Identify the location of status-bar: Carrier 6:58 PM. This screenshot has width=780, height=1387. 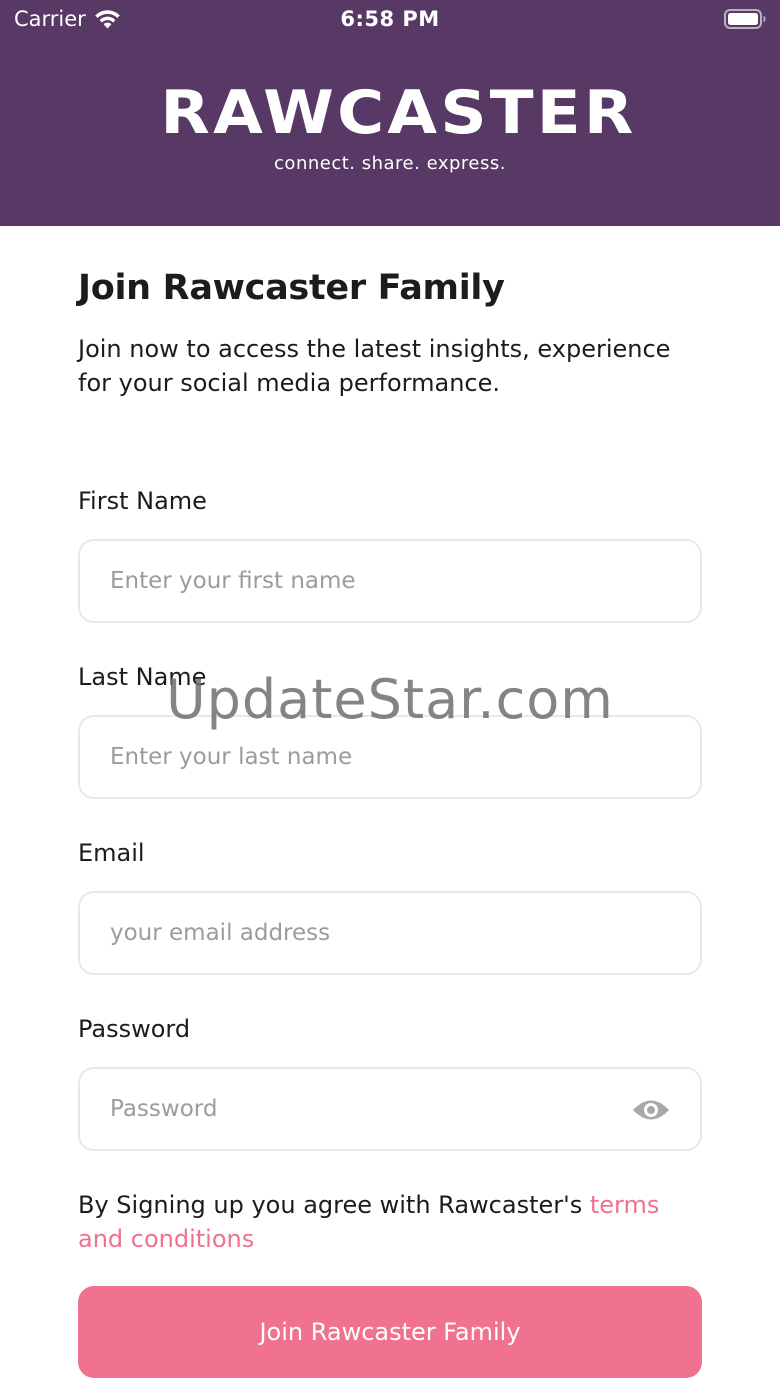
(390, 20).